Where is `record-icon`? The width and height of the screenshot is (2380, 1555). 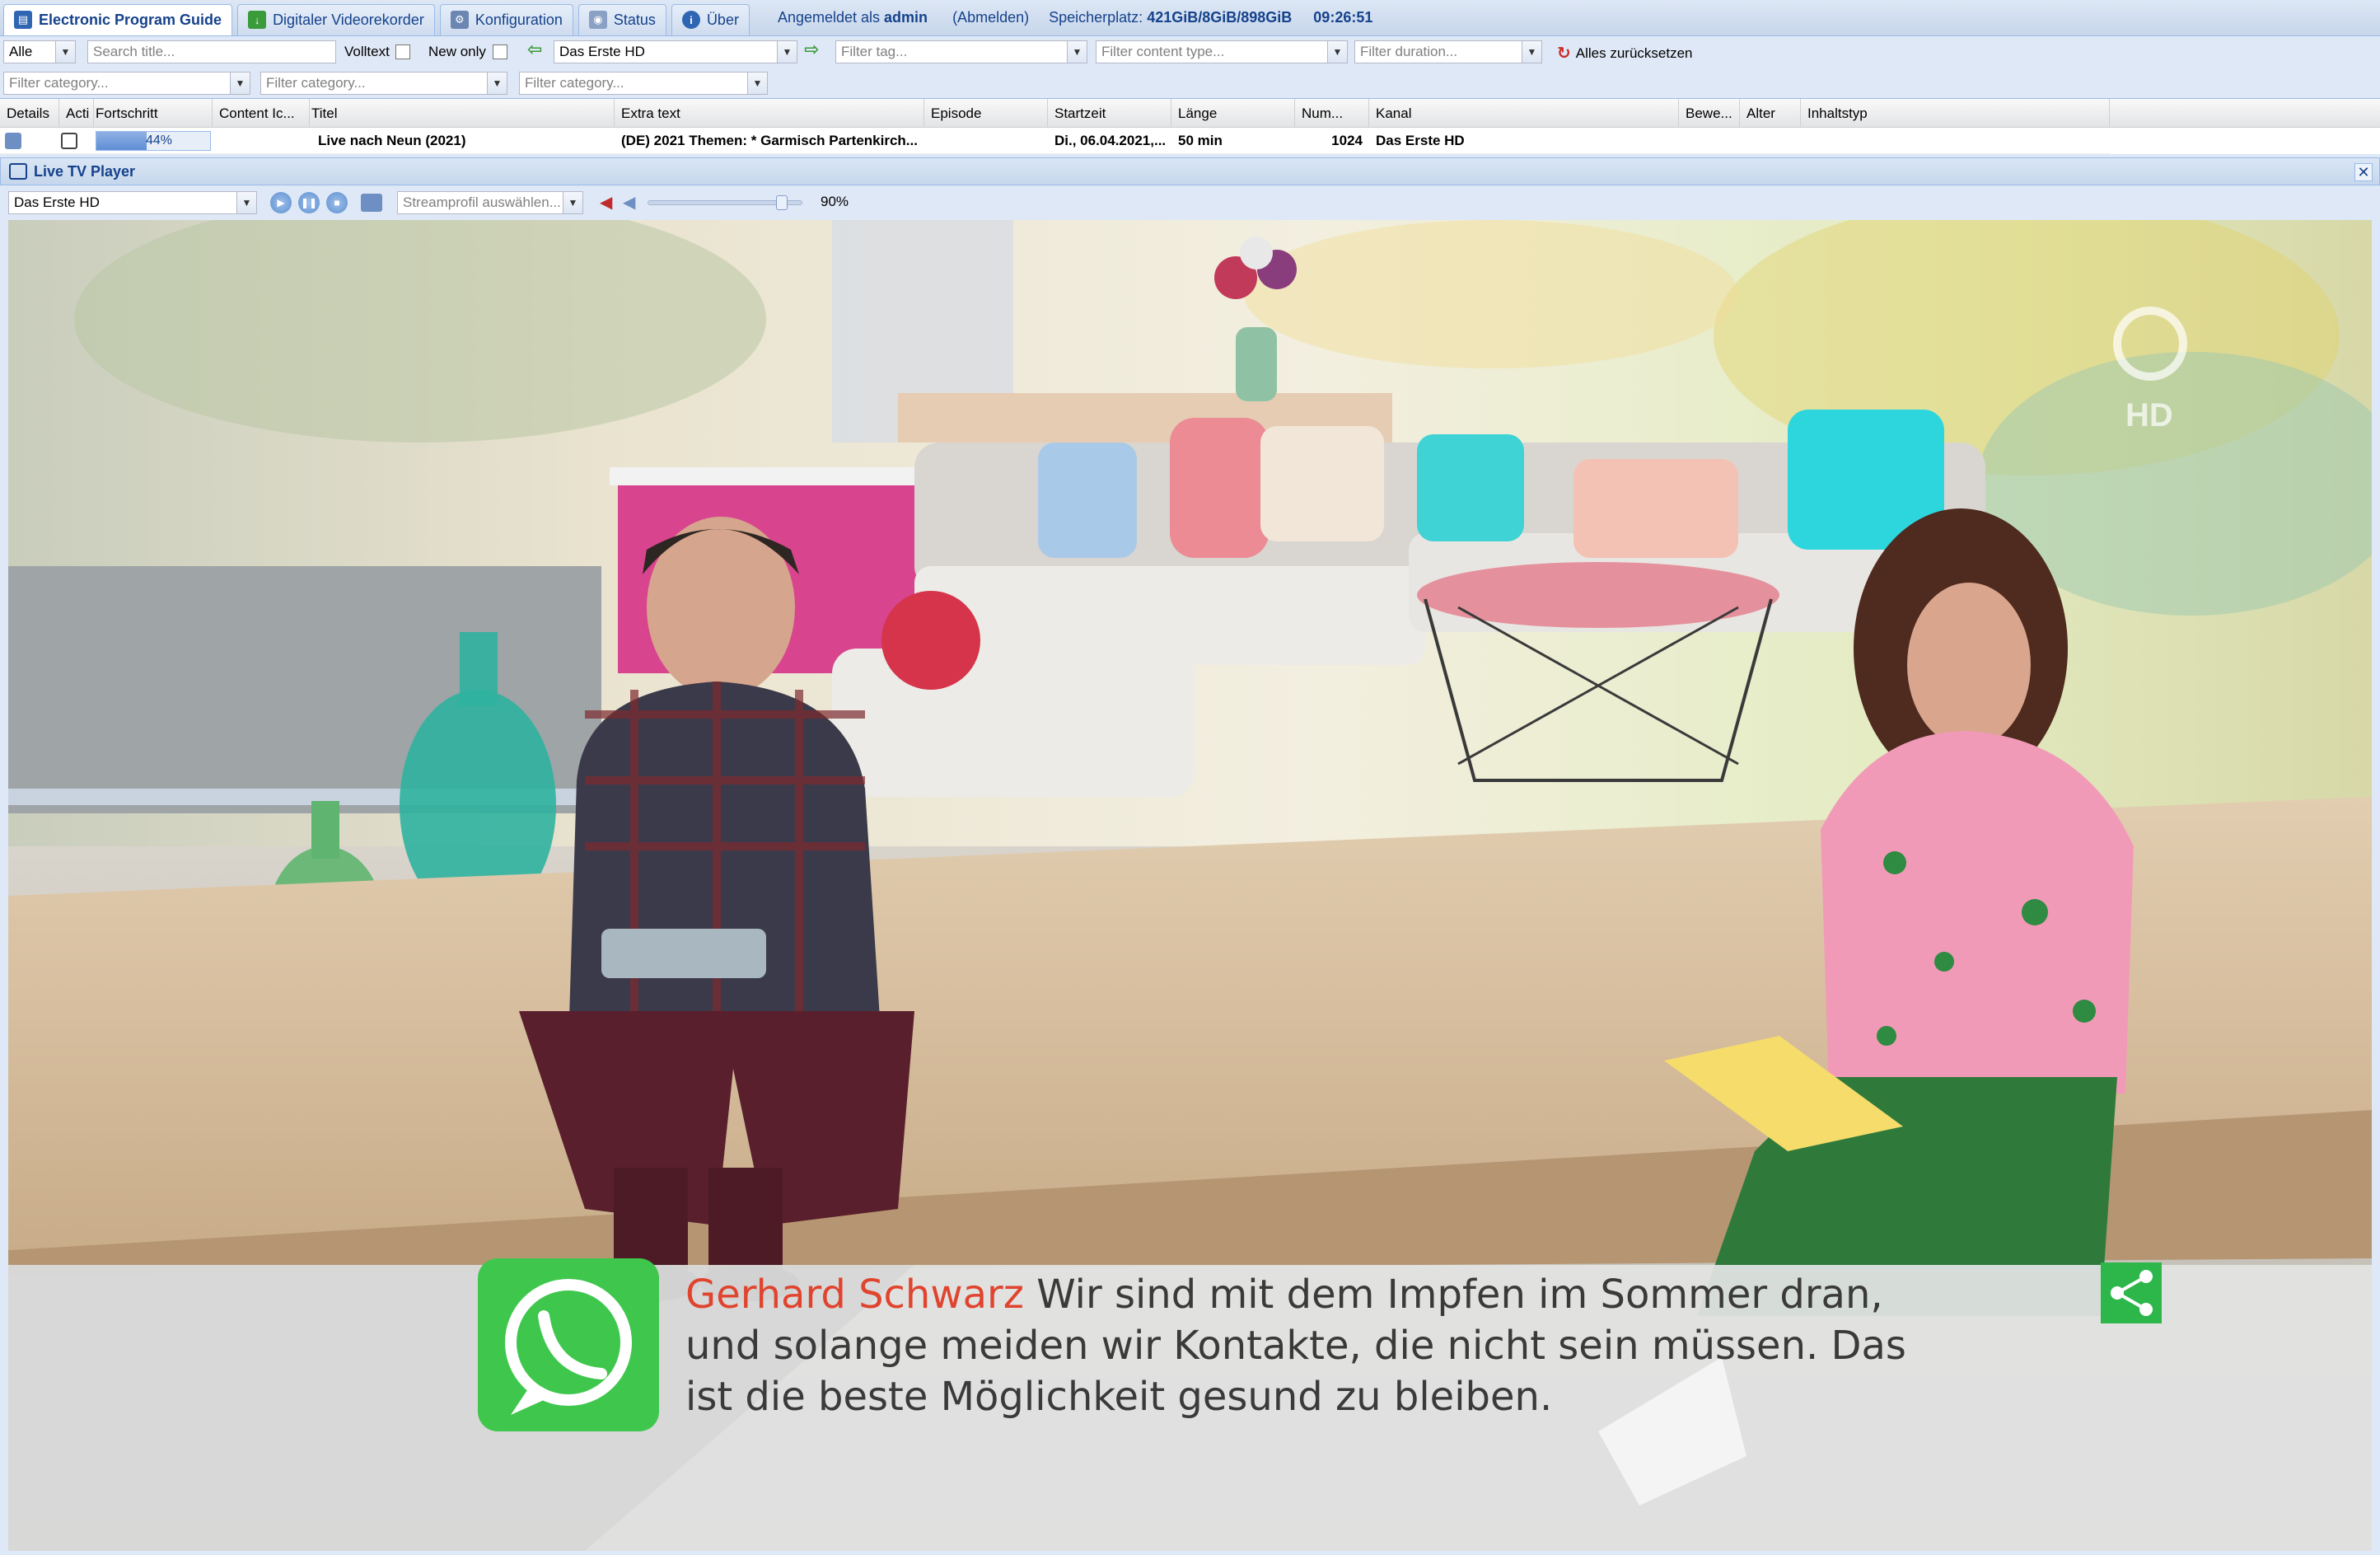 record-icon is located at coordinates (69, 141).